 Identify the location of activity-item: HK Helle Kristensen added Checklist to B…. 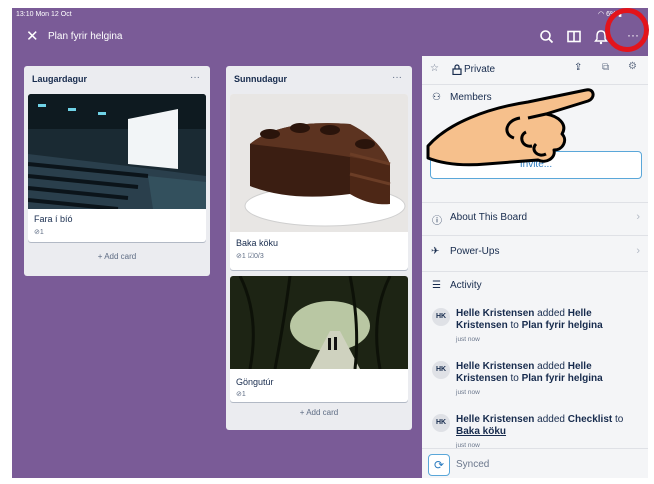
(538, 432).